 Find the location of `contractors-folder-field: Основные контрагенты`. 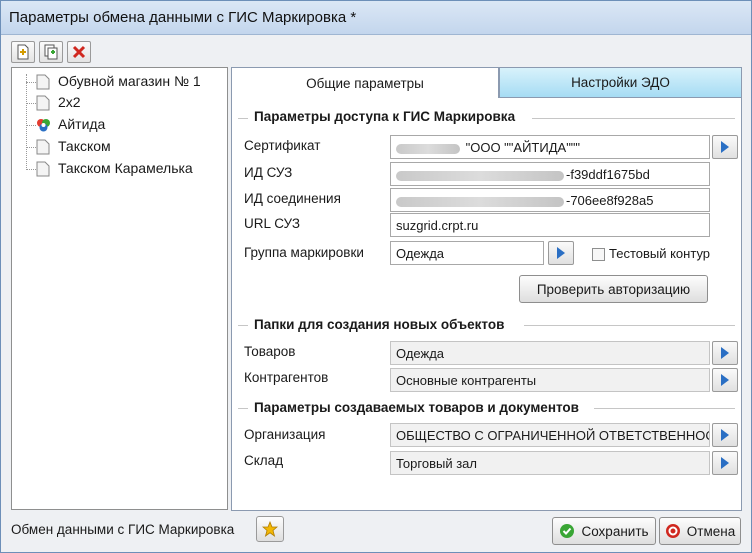

contractors-folder-field: Основные контрагенты is located at coordinates (550, 380).